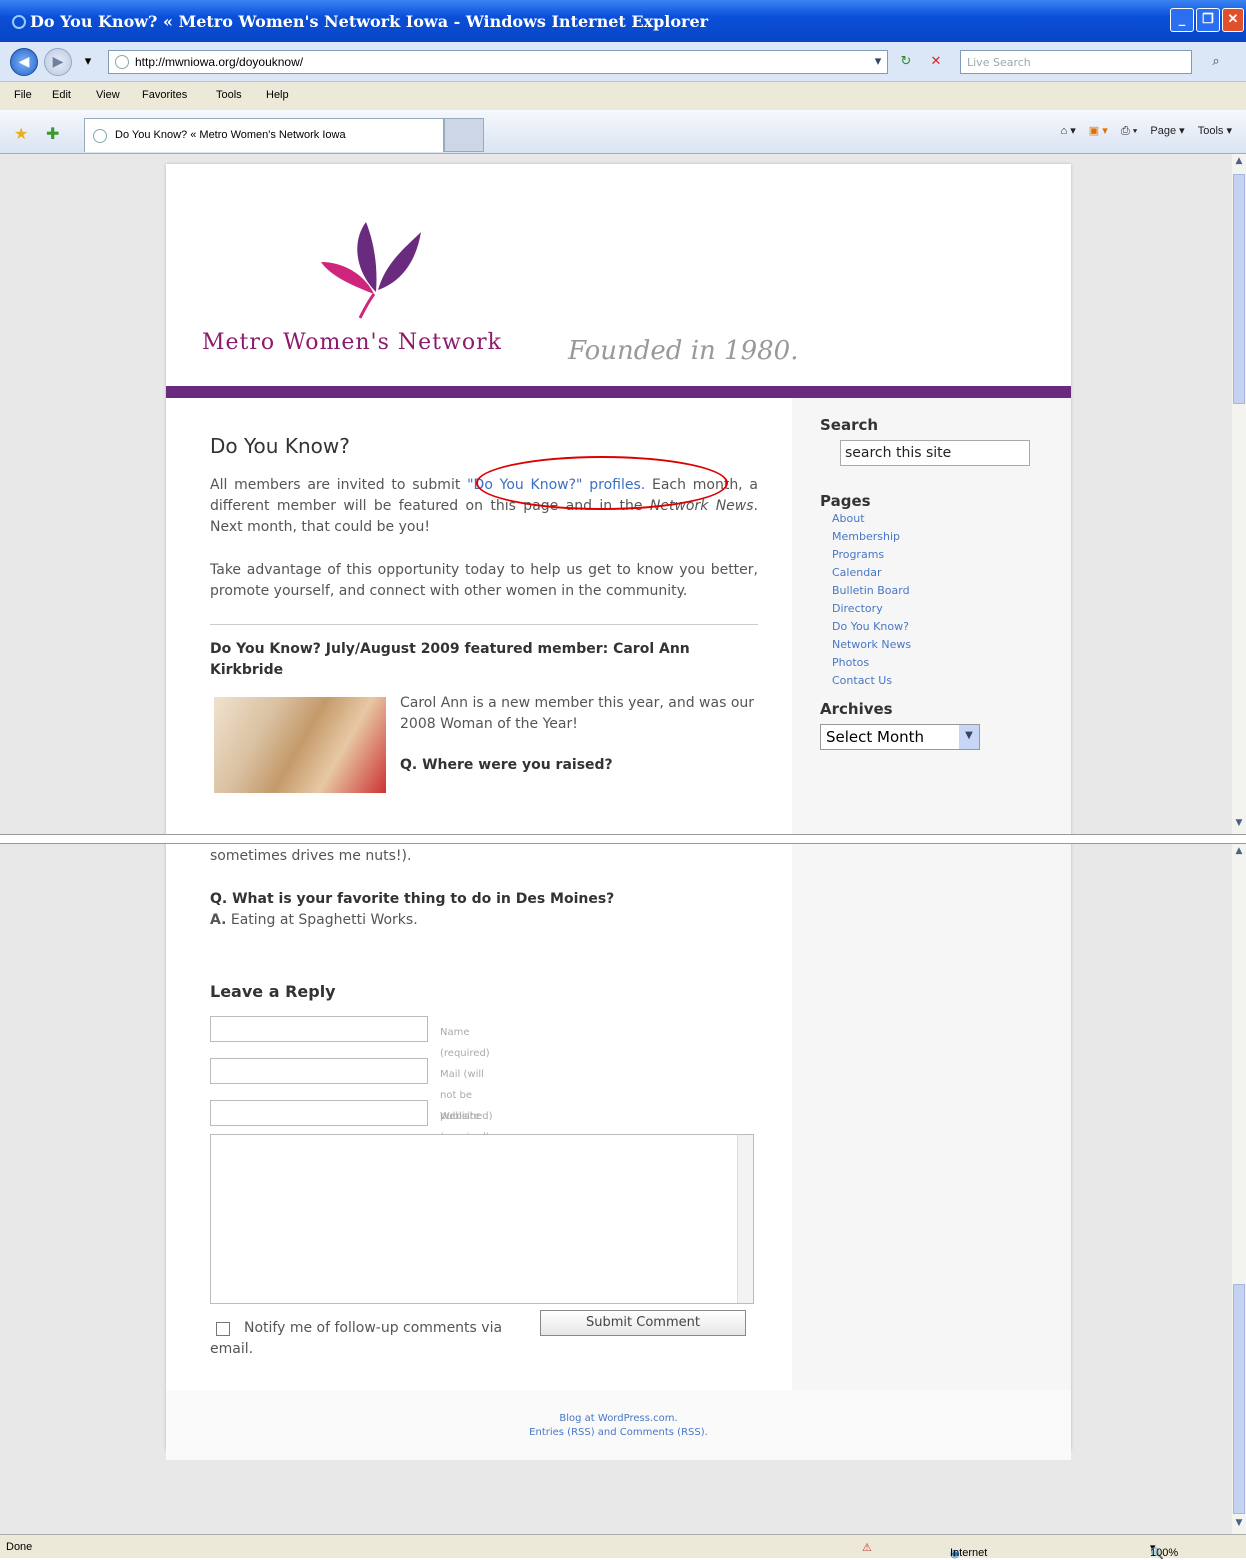 This screenshot has width=1246, height=1560. What do you see at coordinates (623, 839) in the screenshot?
I see `pane-splitter` at bounding box center [623, 839].